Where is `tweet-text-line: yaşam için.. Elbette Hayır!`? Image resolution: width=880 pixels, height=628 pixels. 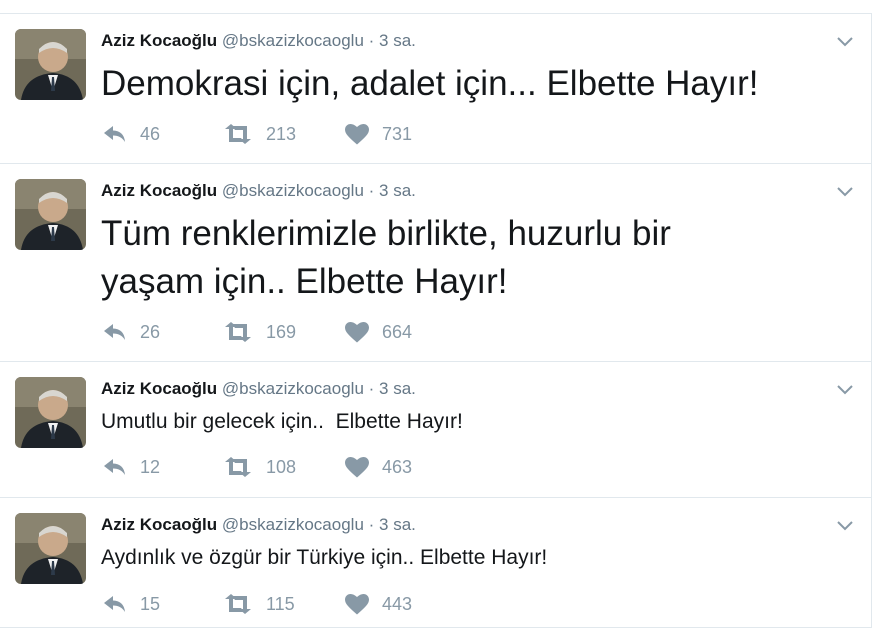 tweet-text-line: yaşam için.. Elbette Hayır! is located at coordinates (304, 281).